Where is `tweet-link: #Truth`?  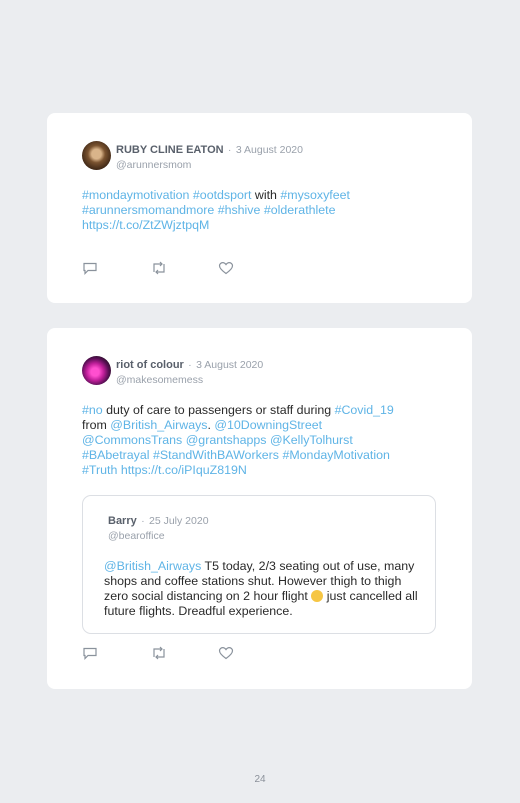 tweet-link: #Truth is located at coordinates (99, 470).